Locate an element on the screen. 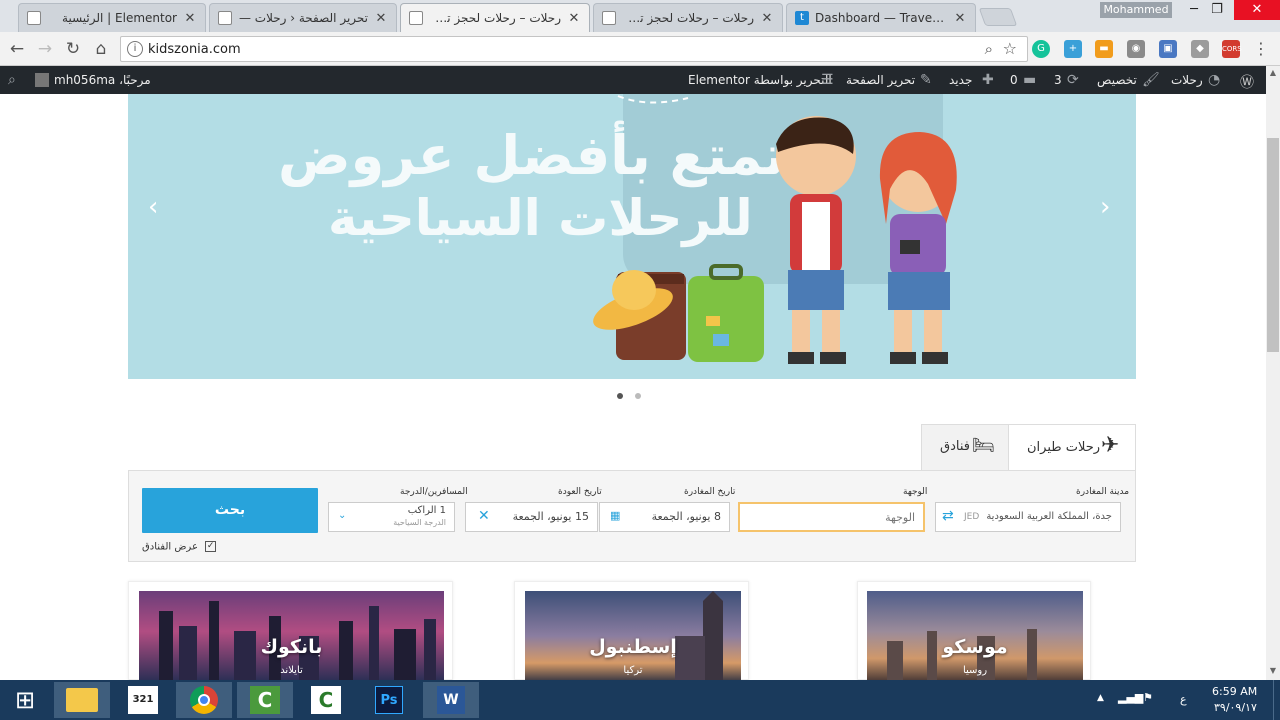  slider-next-icon: › is located at coordinates (1105, 207).